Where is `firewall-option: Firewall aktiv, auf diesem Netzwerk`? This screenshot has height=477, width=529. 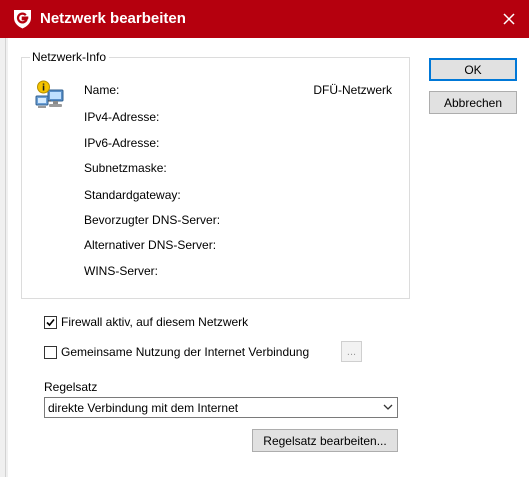
firewall-option: Firewall aktiv, auf diesem Netzwerk is located at coordinates (146, 322).